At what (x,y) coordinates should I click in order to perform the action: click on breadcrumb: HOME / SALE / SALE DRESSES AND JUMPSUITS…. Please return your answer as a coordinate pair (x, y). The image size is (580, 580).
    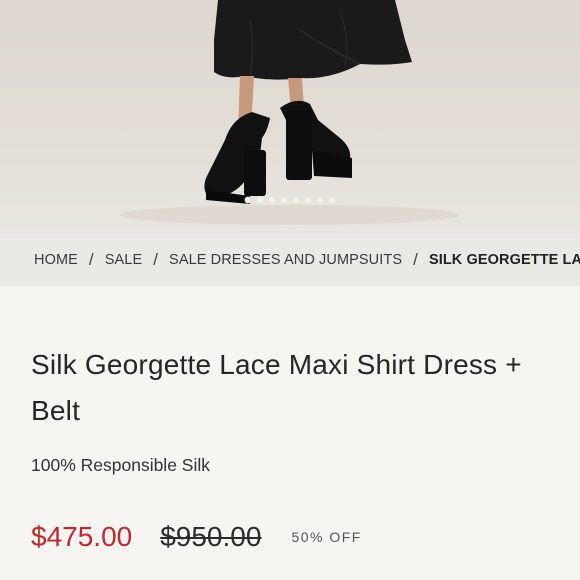
    Looking at the image, I should click on (290, 260).